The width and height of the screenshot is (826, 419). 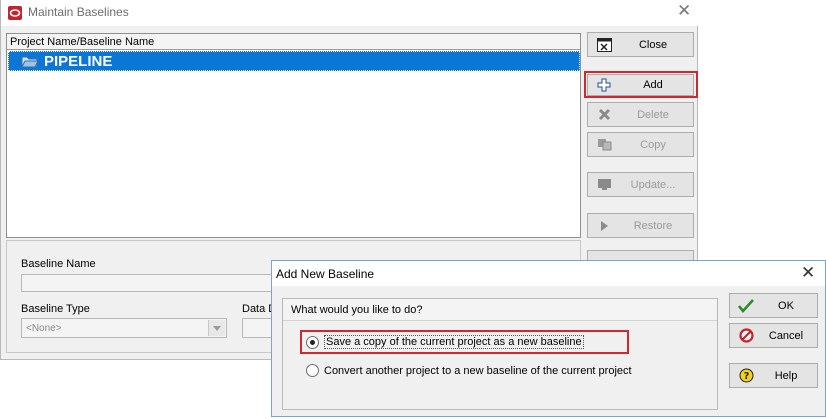 What do you see at coordinates (746, 336) in the screenshot?
I see `cancel-circle-icon` at bounding box center [746, 336].